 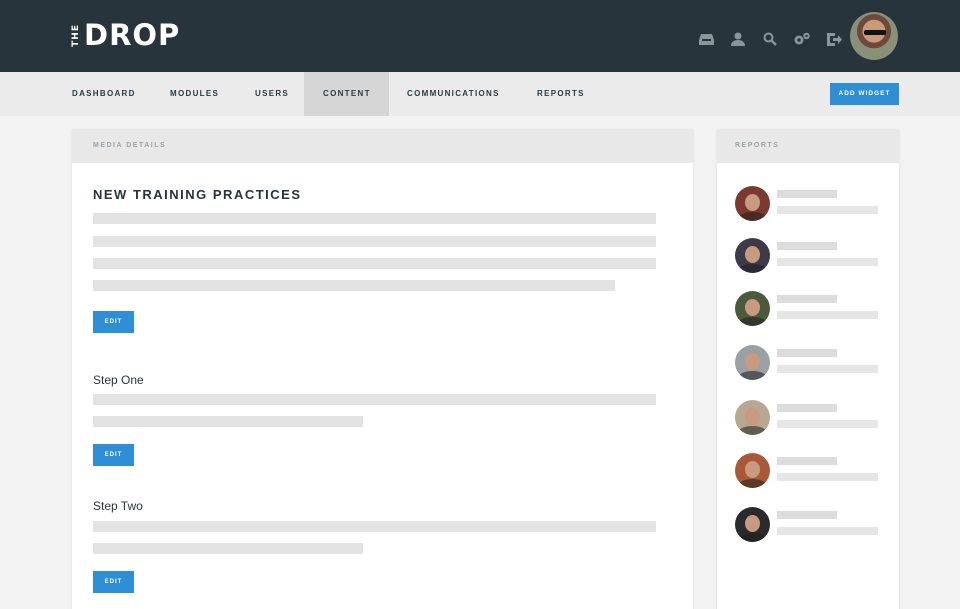 What do you see at coordinates (194, 94) in the screenshot?
I see `nav-modules: MODULES` at bounding box center [194, 94].